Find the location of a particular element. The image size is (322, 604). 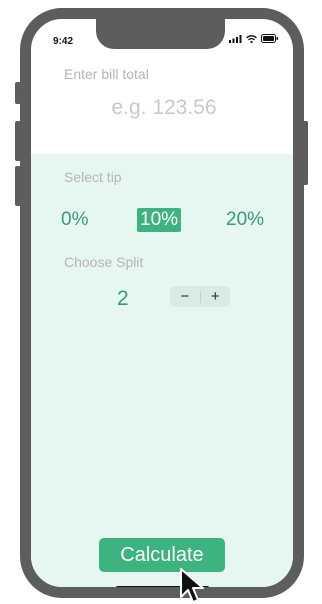

battery-icon is located at coordinates (269, 38).